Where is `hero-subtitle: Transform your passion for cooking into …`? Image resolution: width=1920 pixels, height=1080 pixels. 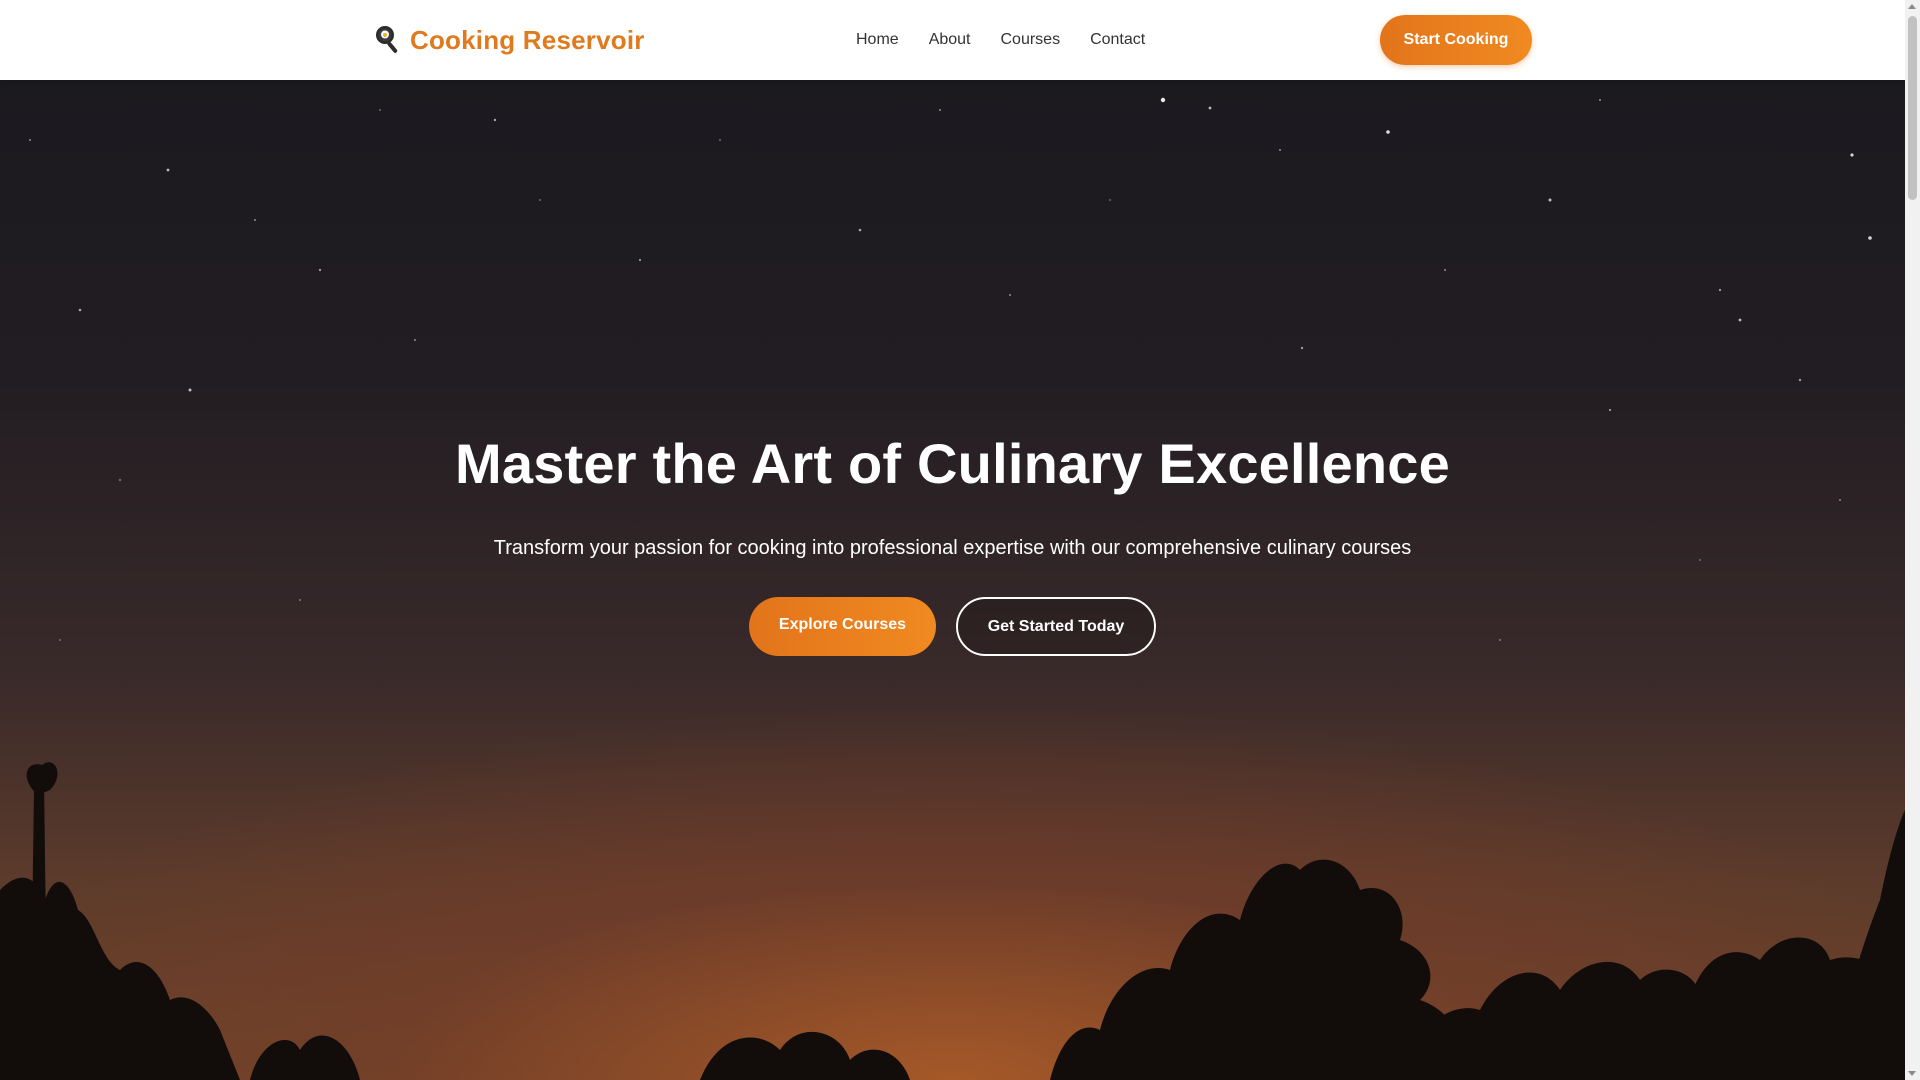
hero-subtitle: Transform your passion for cooking into … is located at coordinates (952, 548).